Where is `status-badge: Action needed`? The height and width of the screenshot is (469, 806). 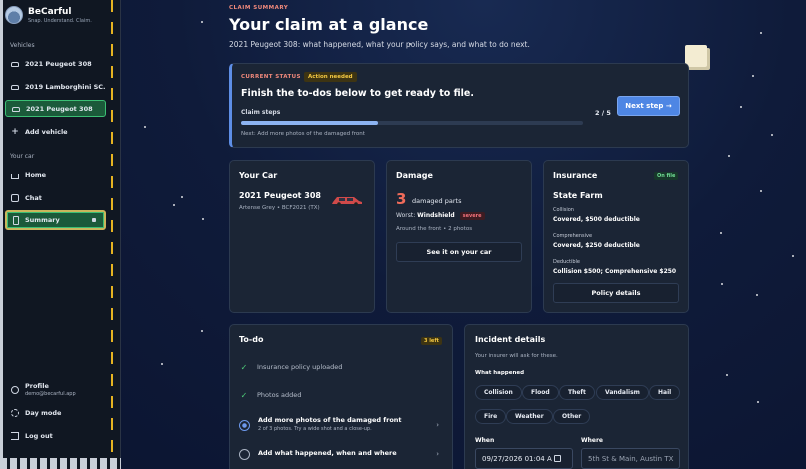
status-badge: Action needed is located at coordinates (330, 77).